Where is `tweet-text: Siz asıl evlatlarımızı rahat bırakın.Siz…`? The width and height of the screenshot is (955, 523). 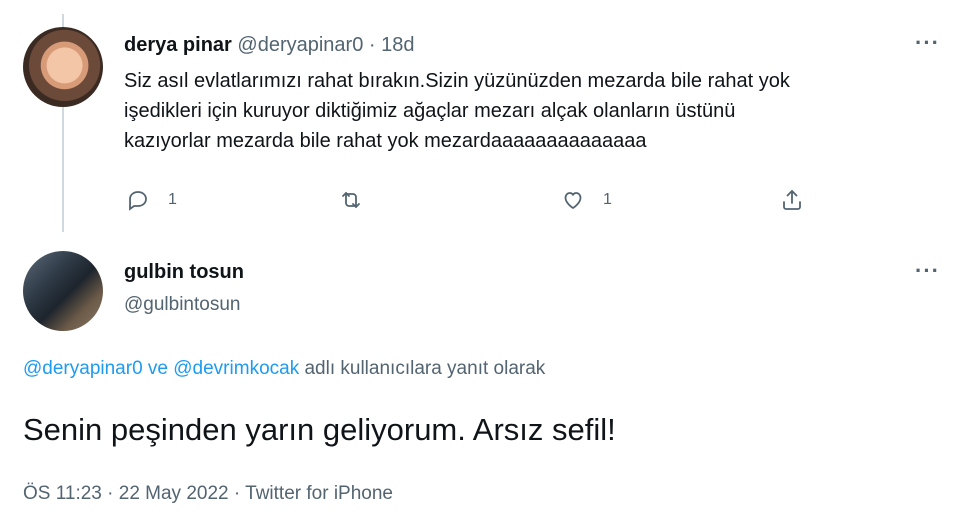 tweet-text: Siz asıl evlatlarımızı rahat bırakın.Siz… is located at coordinates (519, 111).